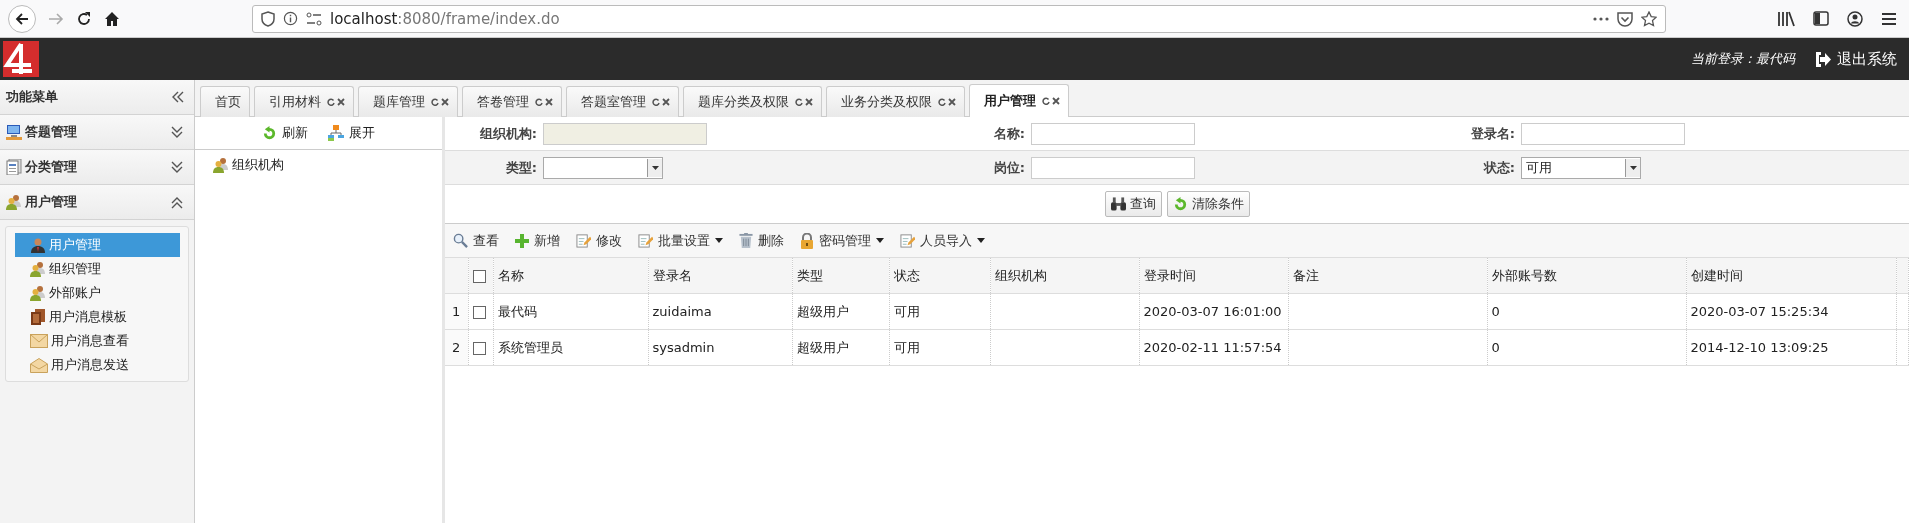 This screenshot has width=1909, height=523. What do you see at coordinates (1743, 59) in the screenshot?
I see `current-user-label: 当前登录：最代码` at bounding box center [1743, 59].